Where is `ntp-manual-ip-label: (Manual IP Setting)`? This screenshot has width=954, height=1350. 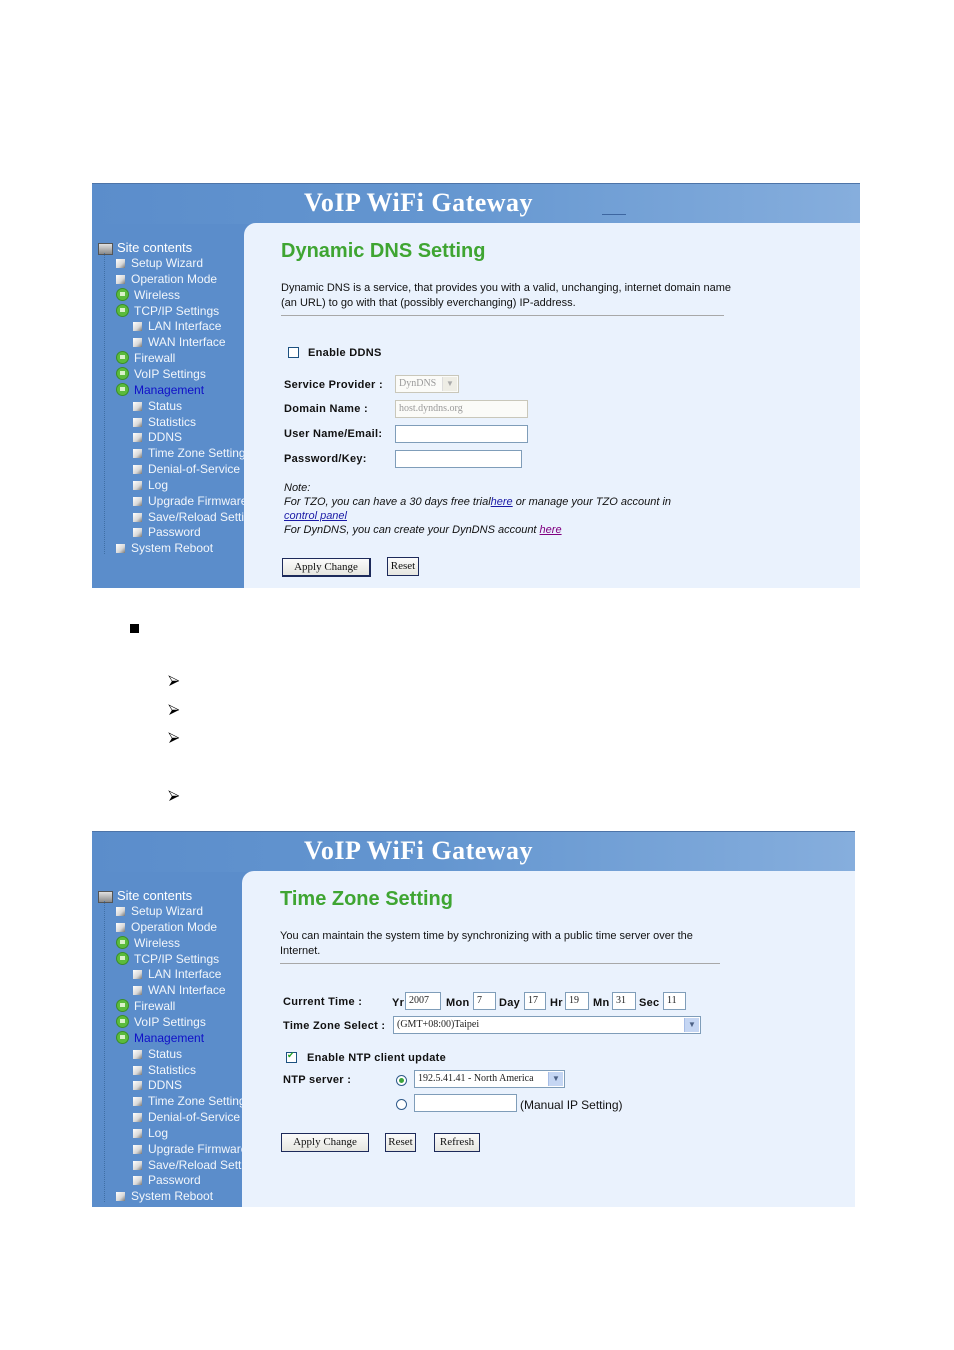
ntp-manual-ip-label: (Manual IP Setting) is located at coordinates (571, 1105).